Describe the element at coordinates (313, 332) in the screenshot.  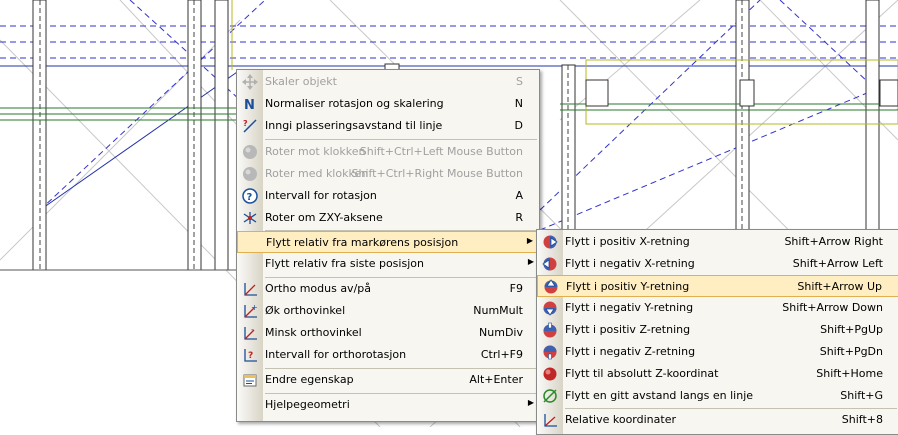
I see `menu-item-label: Minsk orthovinkel` at that location.